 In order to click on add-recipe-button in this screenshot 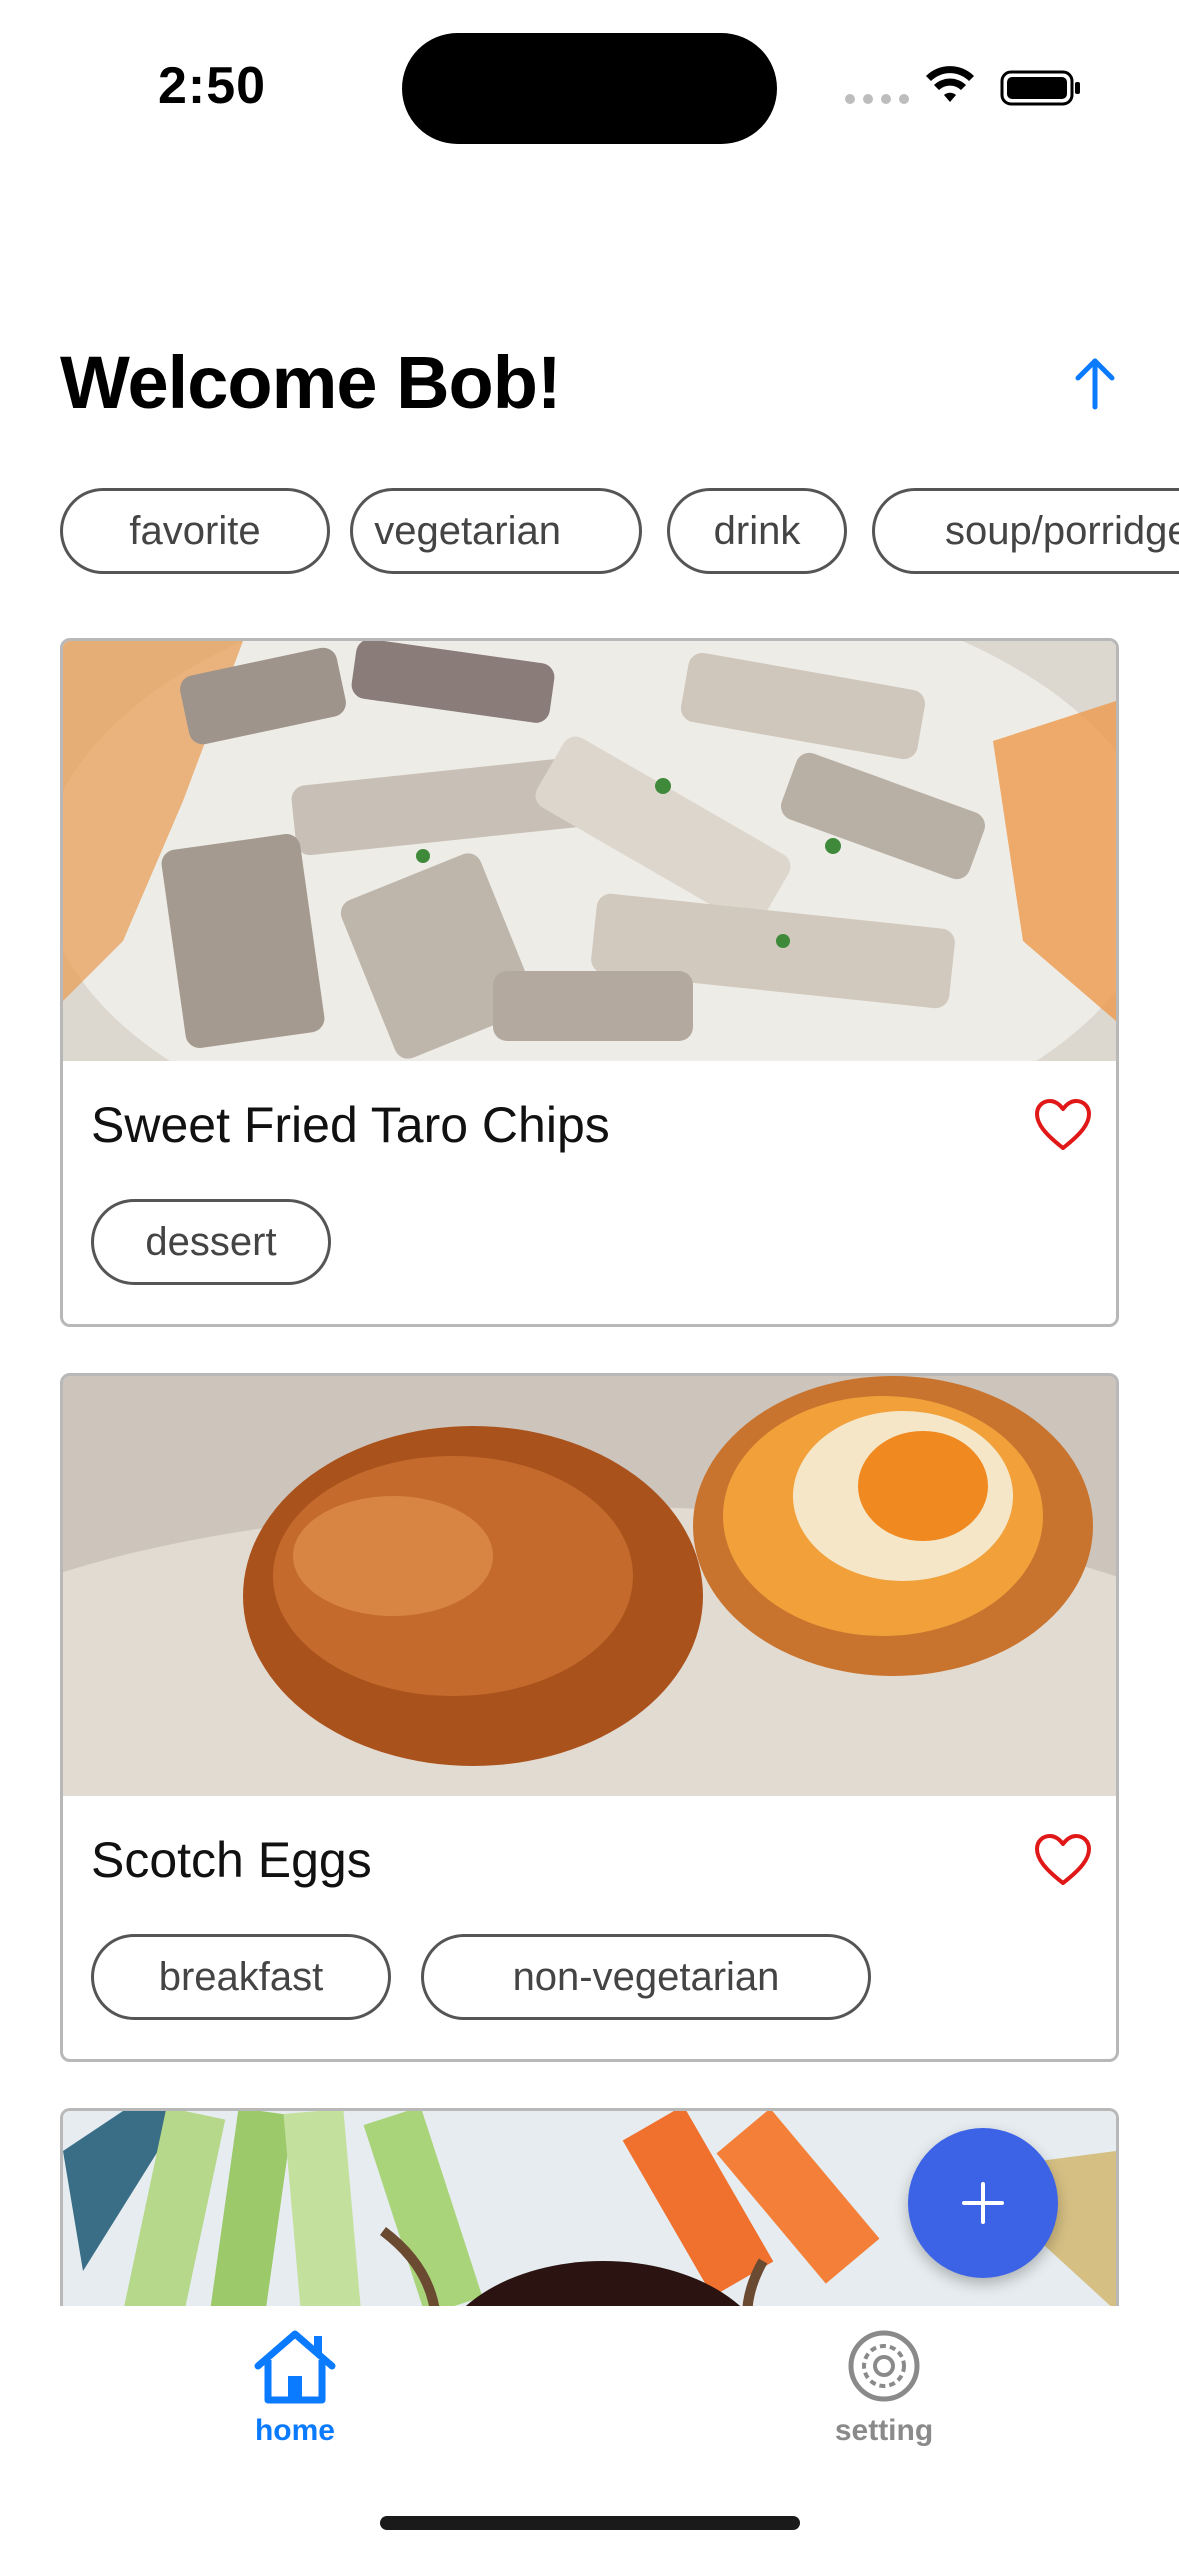, I will do `click(983, 2203)`.